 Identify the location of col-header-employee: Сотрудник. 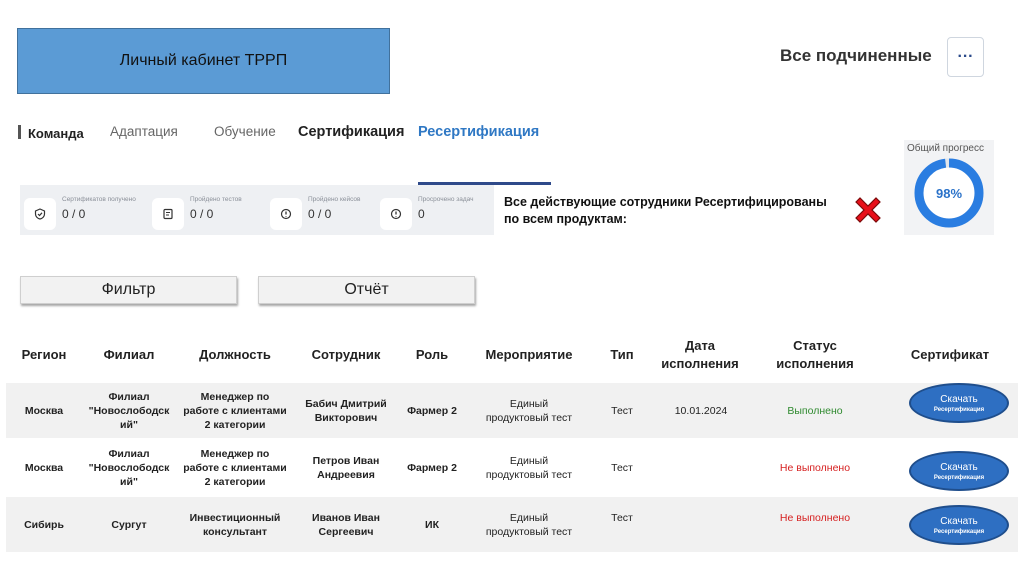
(346, 354).